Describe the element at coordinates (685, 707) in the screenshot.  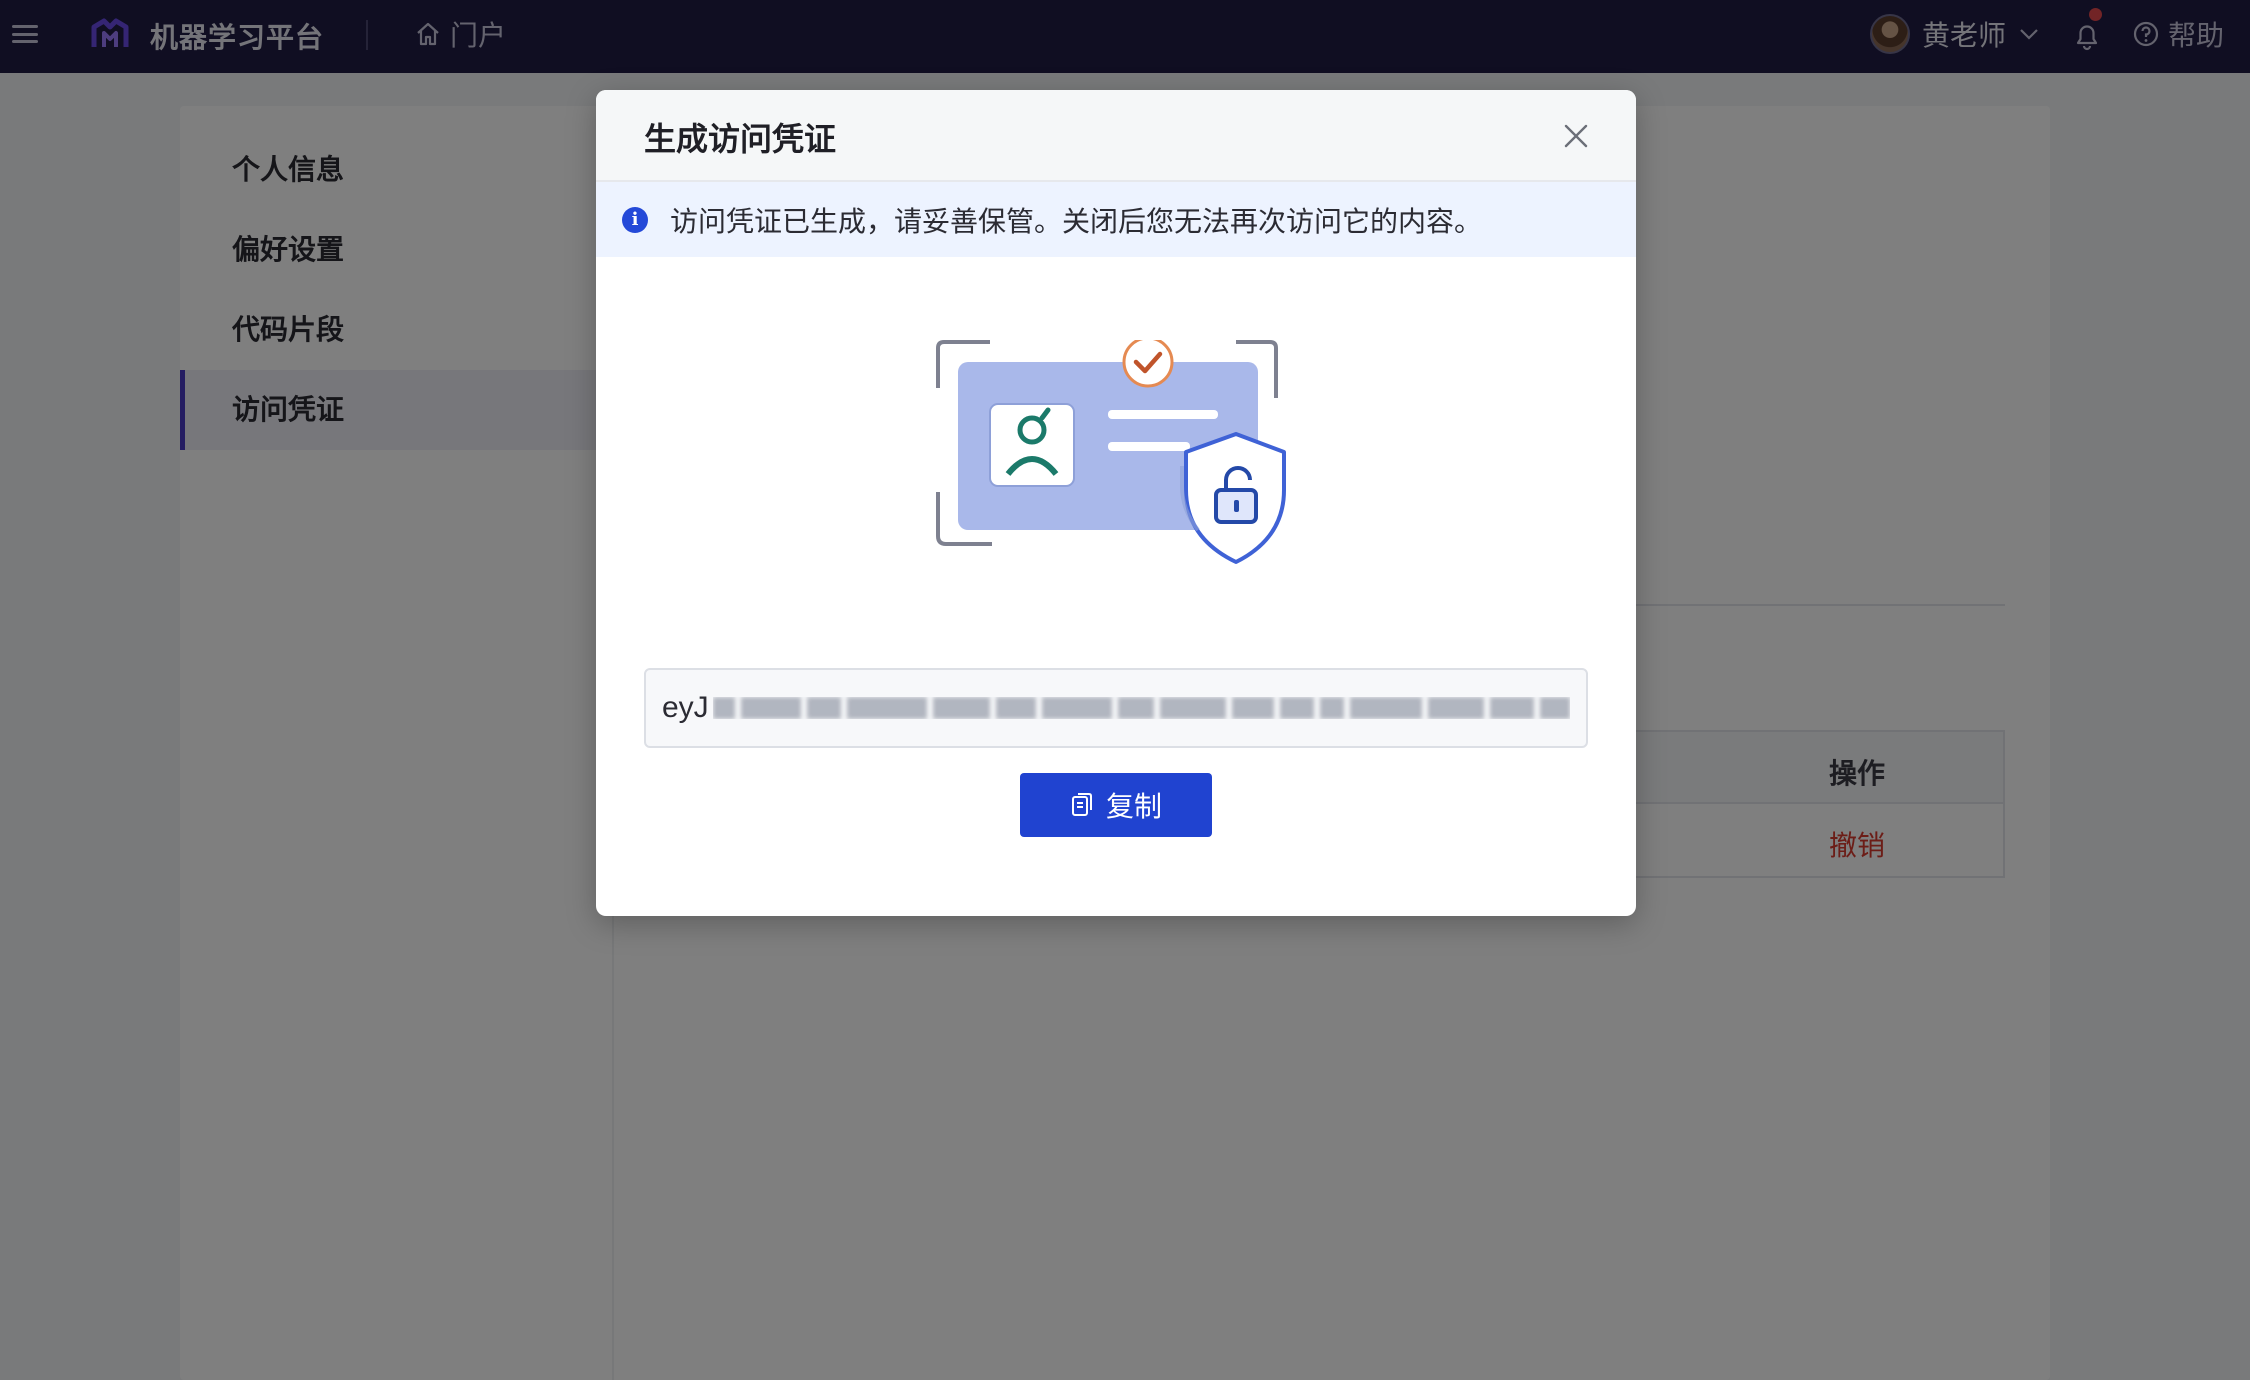
I see `token-value: eyJ` at that location.